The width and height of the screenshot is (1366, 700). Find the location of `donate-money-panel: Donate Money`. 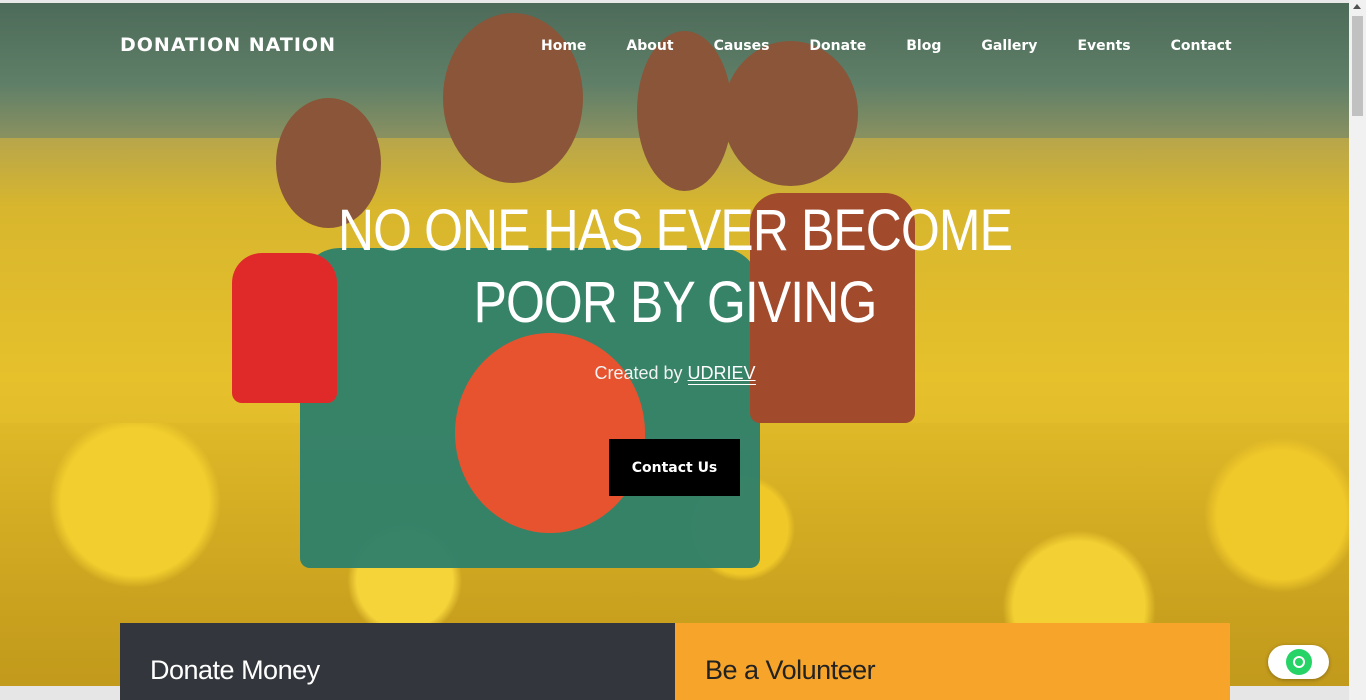

donate-money-panel: Donate Money is located at coordinates (397, 661).